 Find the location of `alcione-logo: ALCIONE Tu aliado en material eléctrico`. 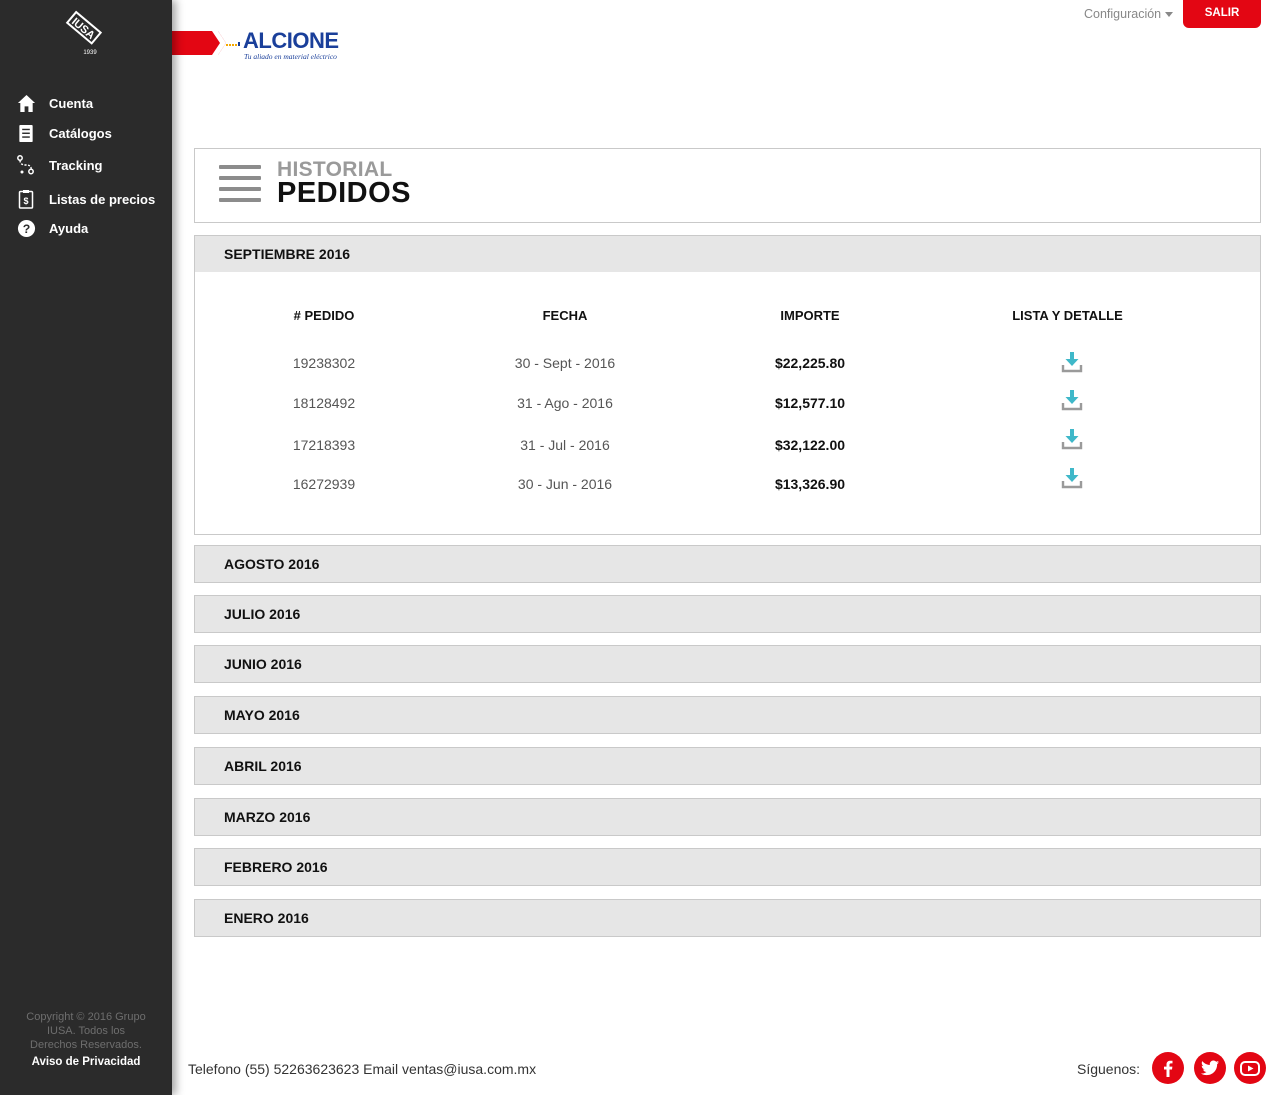

alcione-logo: ALCIONE Tu aliado en material eléctrico is located at coordinates (286, 45).